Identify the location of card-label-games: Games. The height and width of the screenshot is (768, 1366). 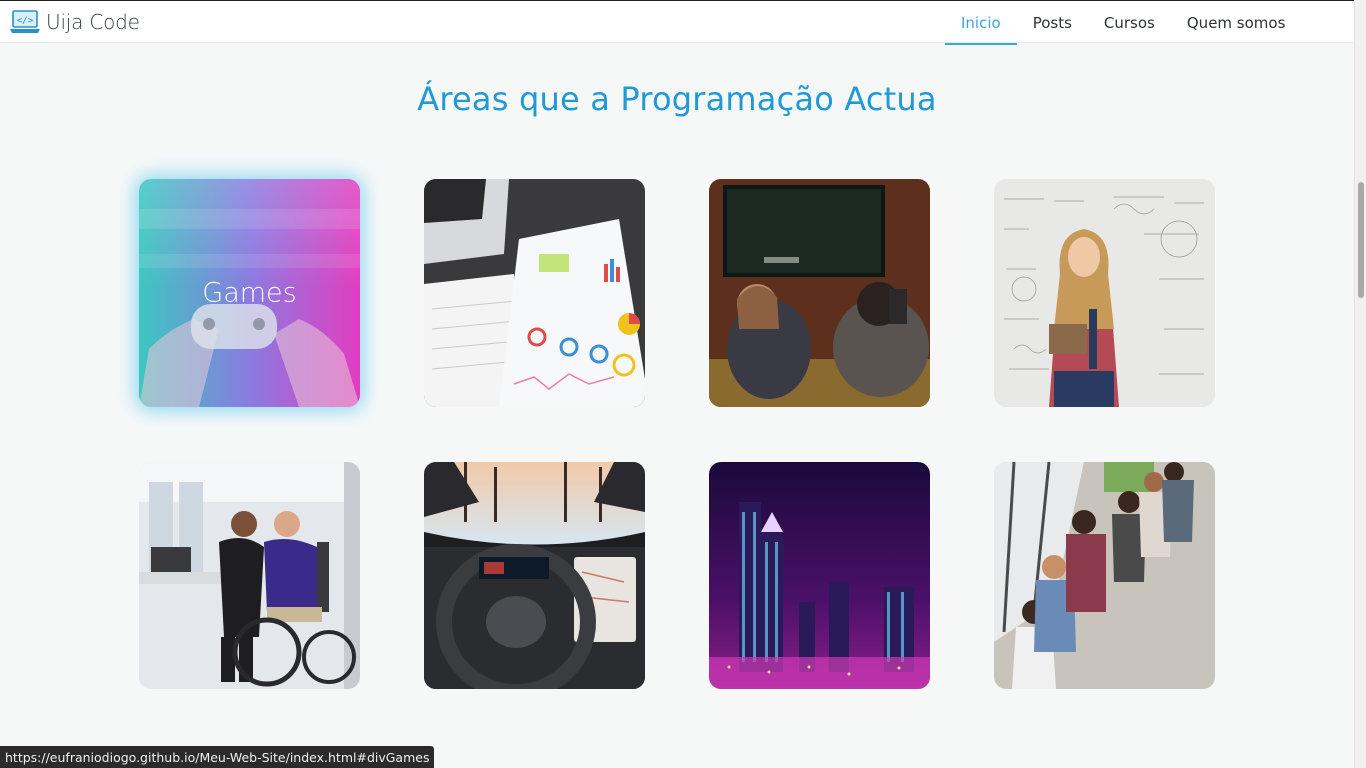
(249, 293).